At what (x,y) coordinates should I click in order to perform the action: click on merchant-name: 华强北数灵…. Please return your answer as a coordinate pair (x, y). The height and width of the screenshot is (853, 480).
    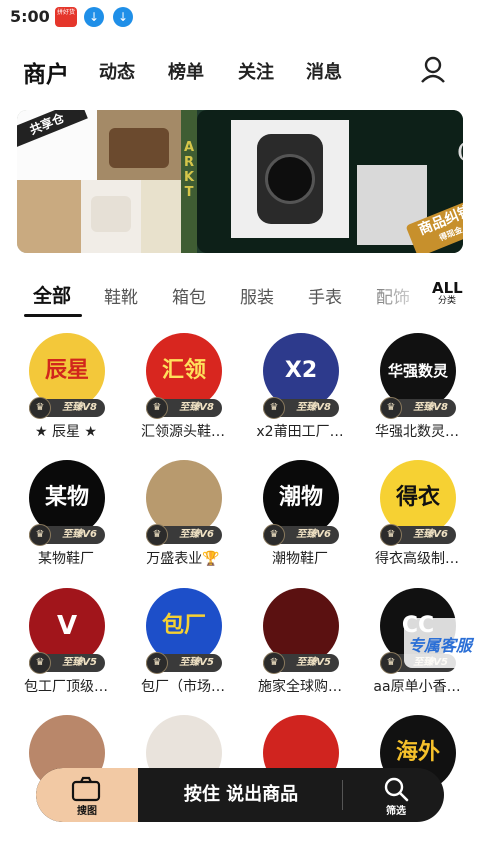
    Looking at the image, I should click on (417, 432).